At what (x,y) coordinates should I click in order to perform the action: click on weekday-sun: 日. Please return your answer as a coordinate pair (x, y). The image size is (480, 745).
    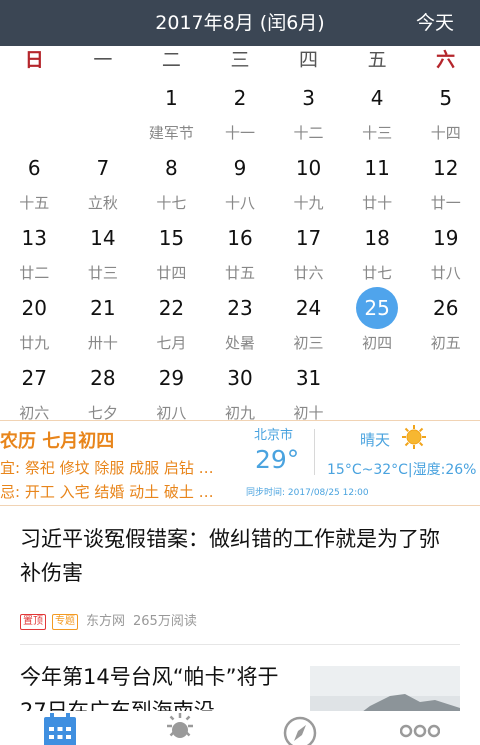
    Looking at the image, I should click on (34, 60).